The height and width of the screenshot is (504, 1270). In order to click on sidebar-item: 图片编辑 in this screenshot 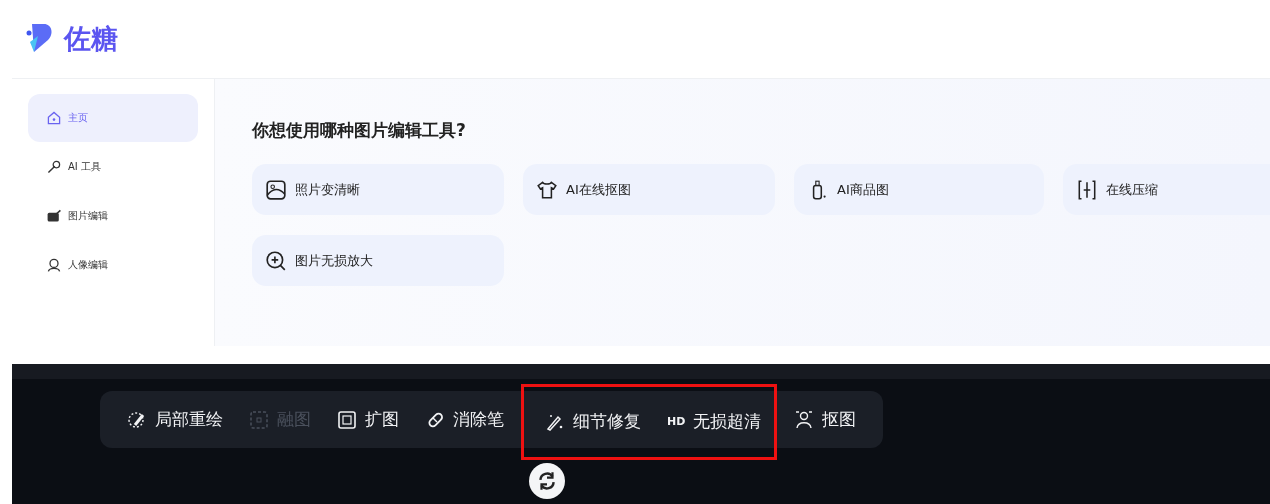, I will do `click(113, 216)`.